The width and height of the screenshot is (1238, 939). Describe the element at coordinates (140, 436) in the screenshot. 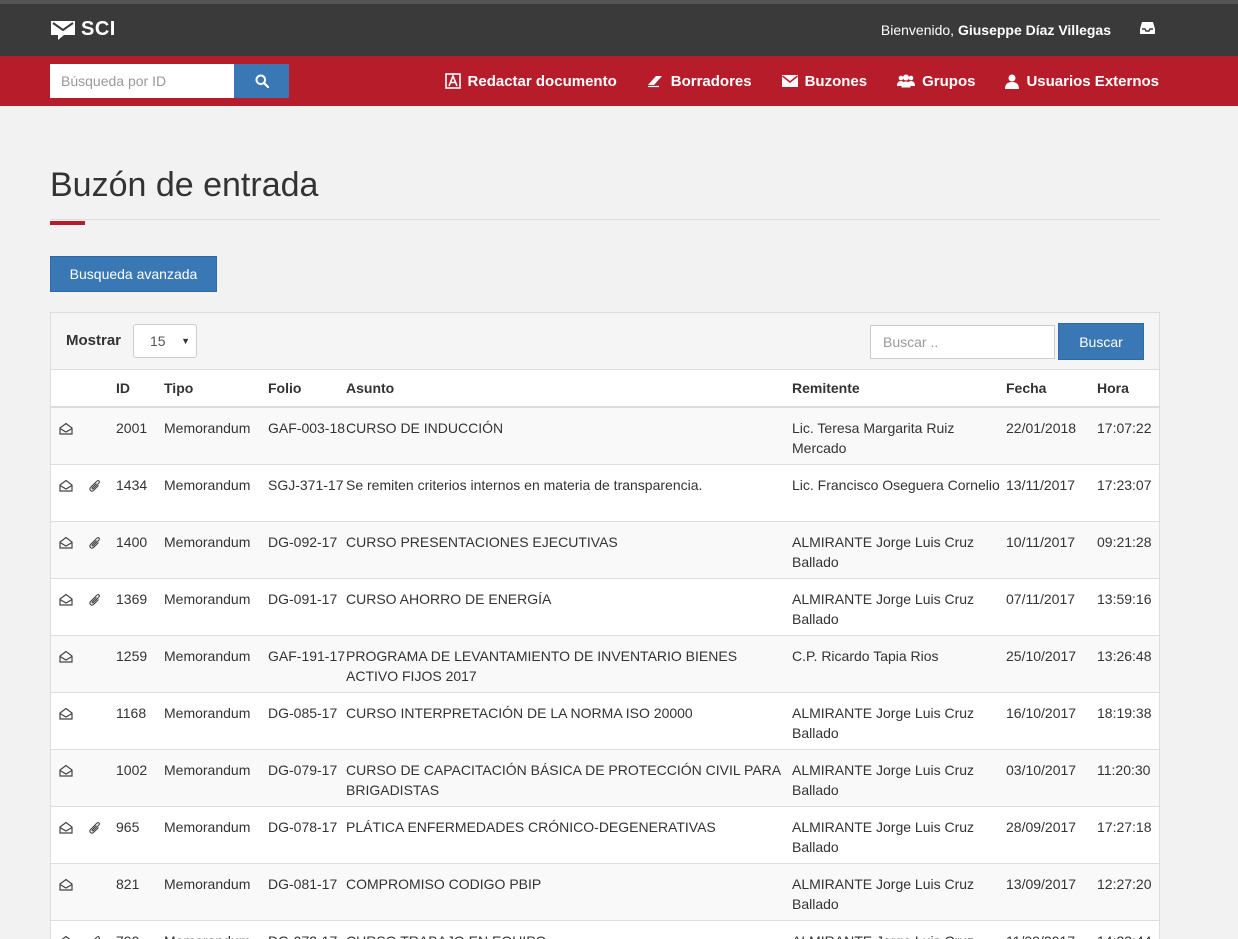

I see `cell-id: 2001` at that location.